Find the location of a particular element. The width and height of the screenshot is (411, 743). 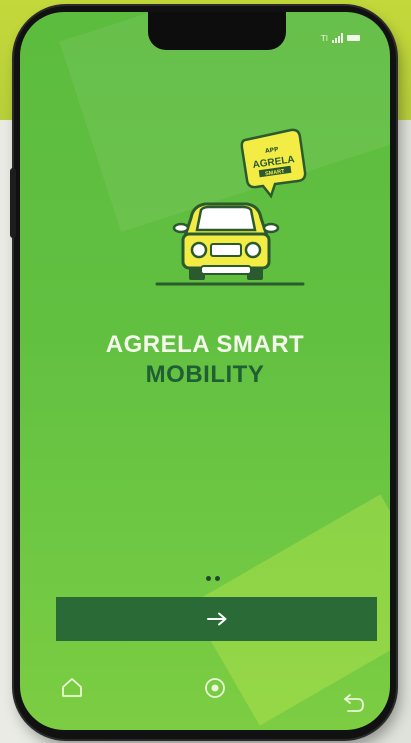

app-title: AGRELA SMART MOBILITY is located at coordinates (205, 360).